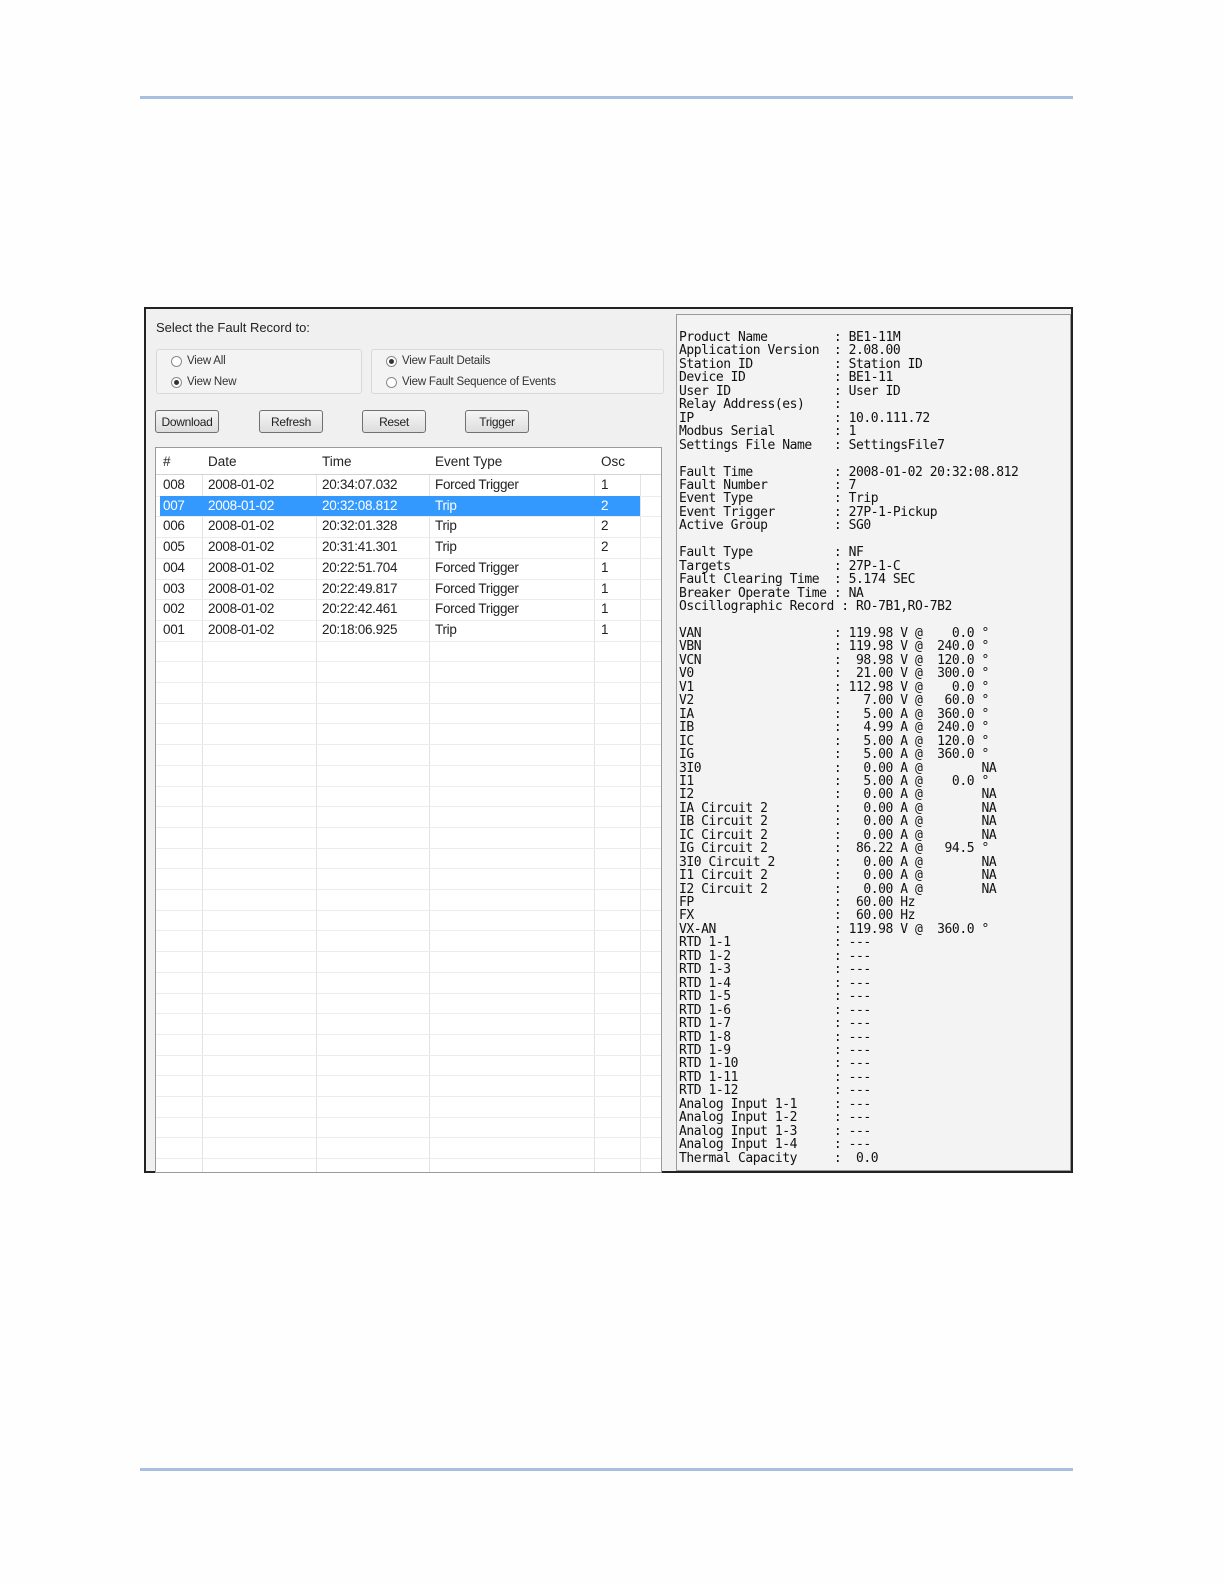  What do you see at coordinates (391, 361) in the screenshot?
I see `radio-indicator-fault-details` at bounding box center [391, 361].